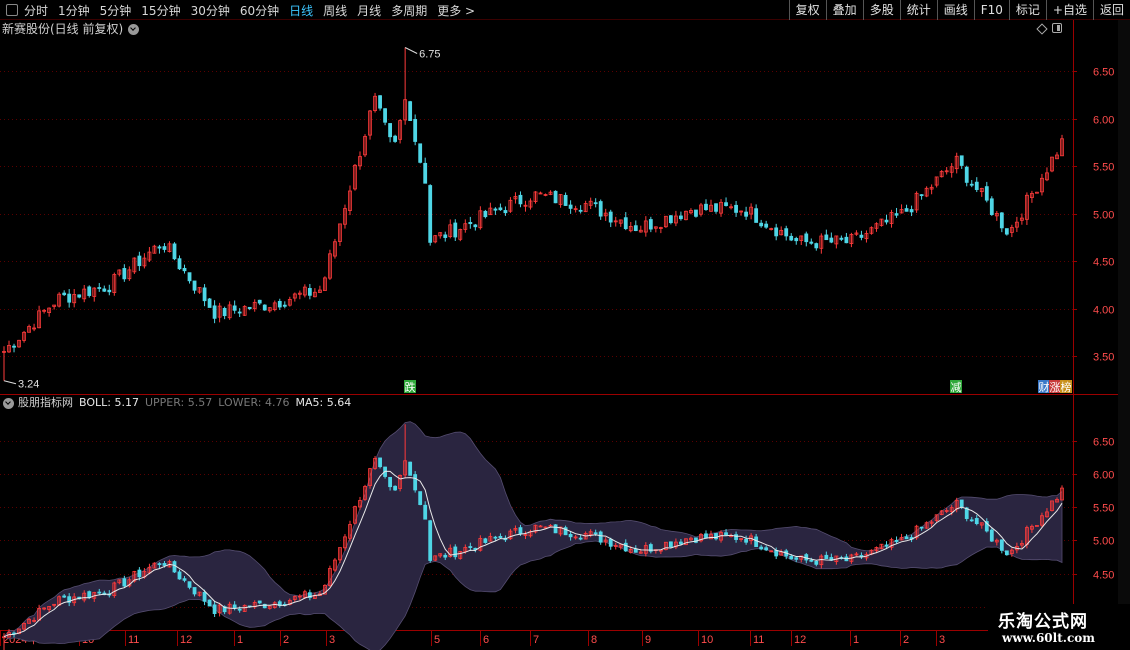 The height and width of the screenshot is (650, 1130). Describe the element at coordinates (1103, 476) in the screenshot. I see `indicator-tick-label: 6.00` at that location.